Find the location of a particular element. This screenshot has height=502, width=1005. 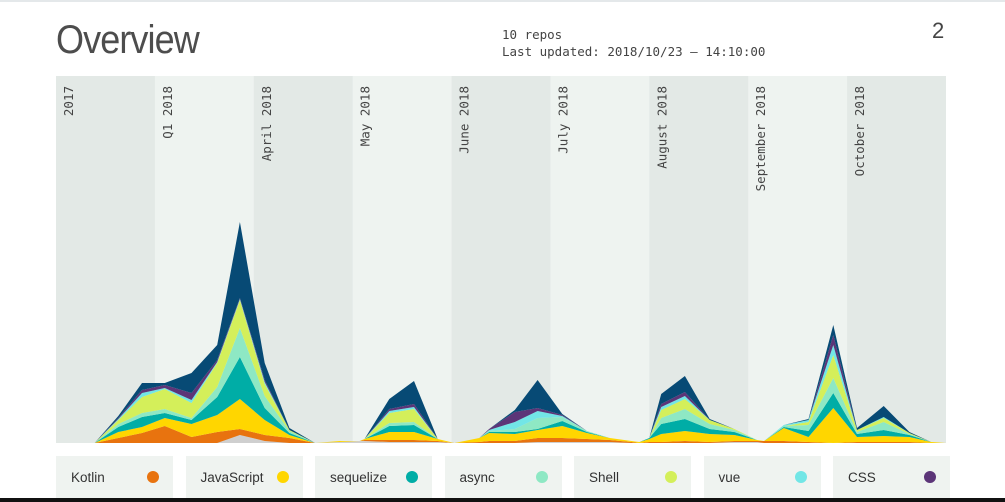

legend-label: vue is located at coordinates (729, 477).